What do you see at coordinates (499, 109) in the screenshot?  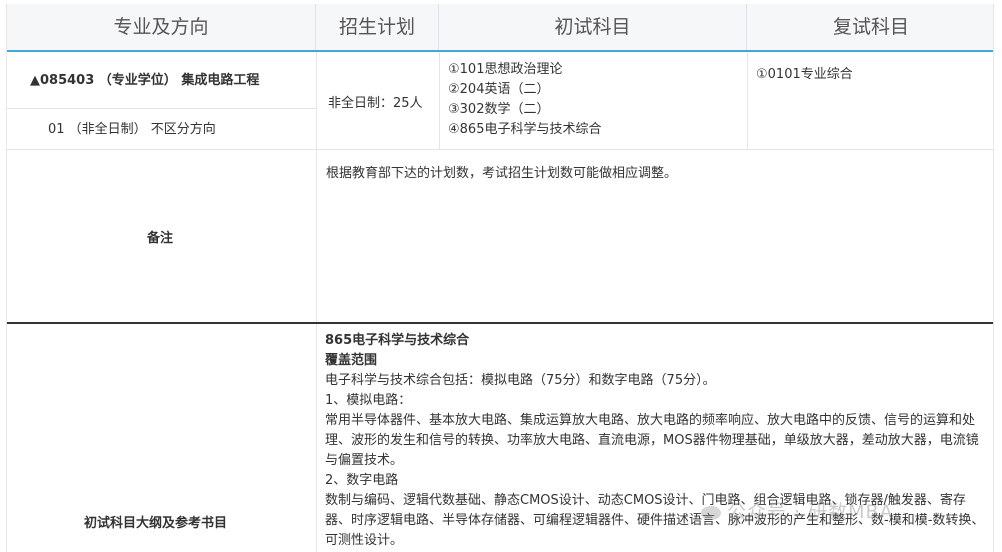 I see `exam-item: ③302数学（二）` at bounding box center [499, 109].